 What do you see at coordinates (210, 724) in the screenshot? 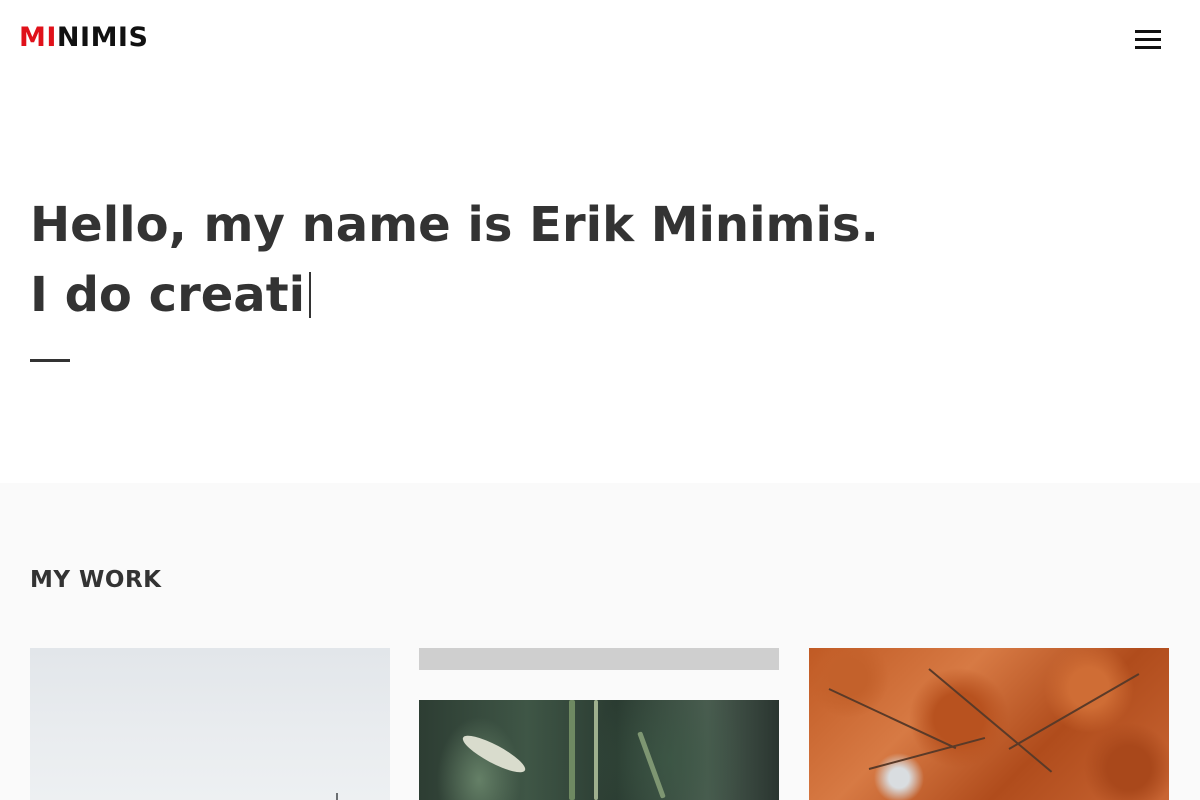
I see `work-item-misty-field` at bounding box center [210, 724].